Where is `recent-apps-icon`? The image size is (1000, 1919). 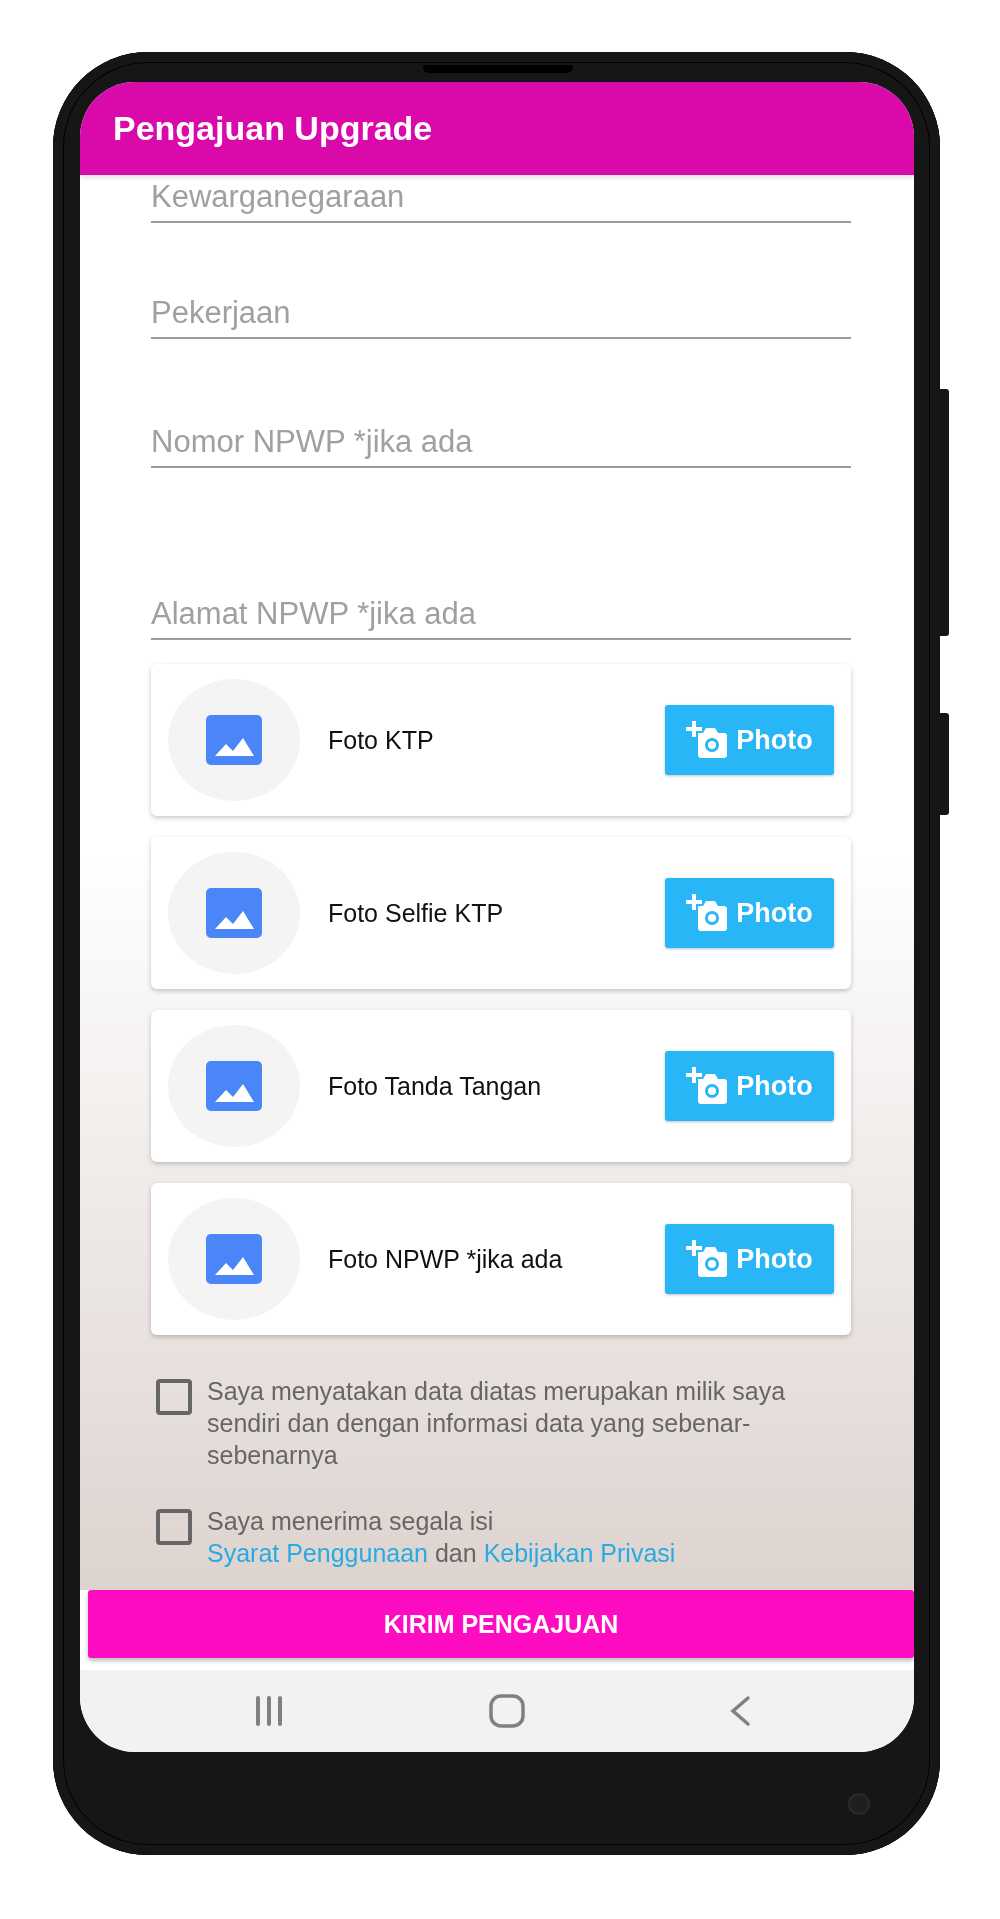
recent-apps-icon is located at coordinates (269, 1711).